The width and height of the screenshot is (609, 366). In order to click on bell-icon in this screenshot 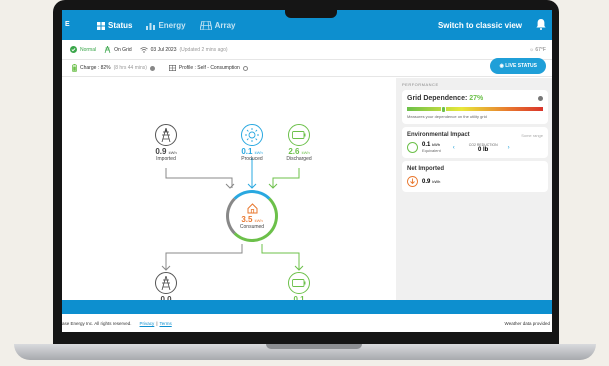, I will do `click(541, 24)`.